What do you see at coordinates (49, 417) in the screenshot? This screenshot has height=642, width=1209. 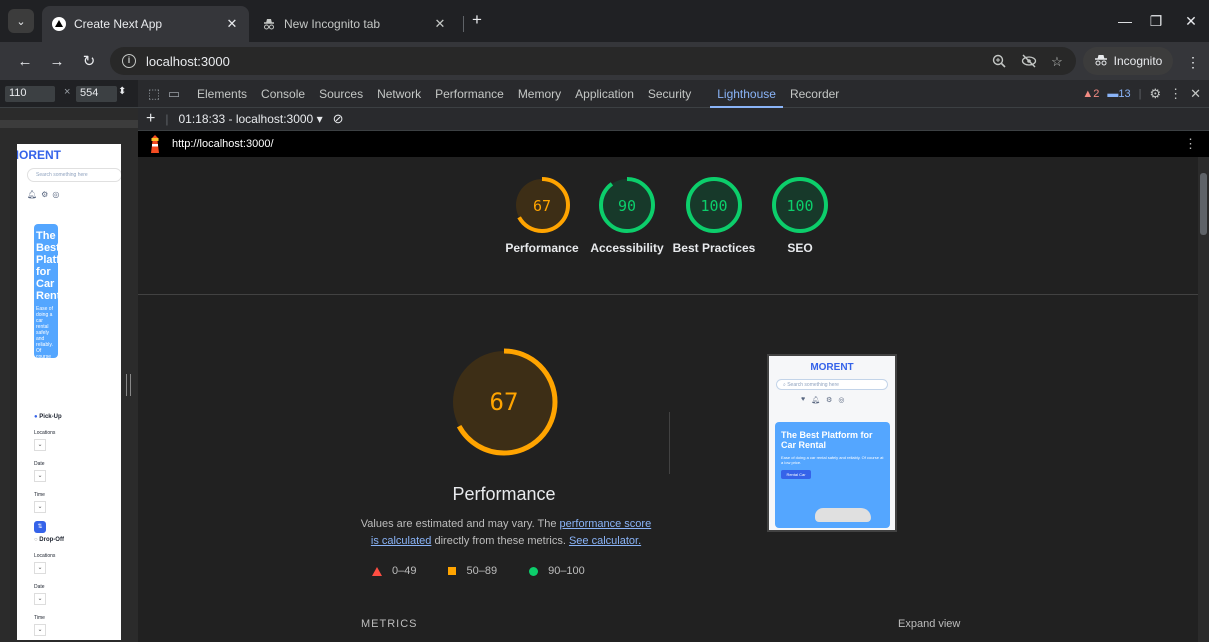 I see `pickup-radio: ● Pick-Up` at bounding box center [49, 417].